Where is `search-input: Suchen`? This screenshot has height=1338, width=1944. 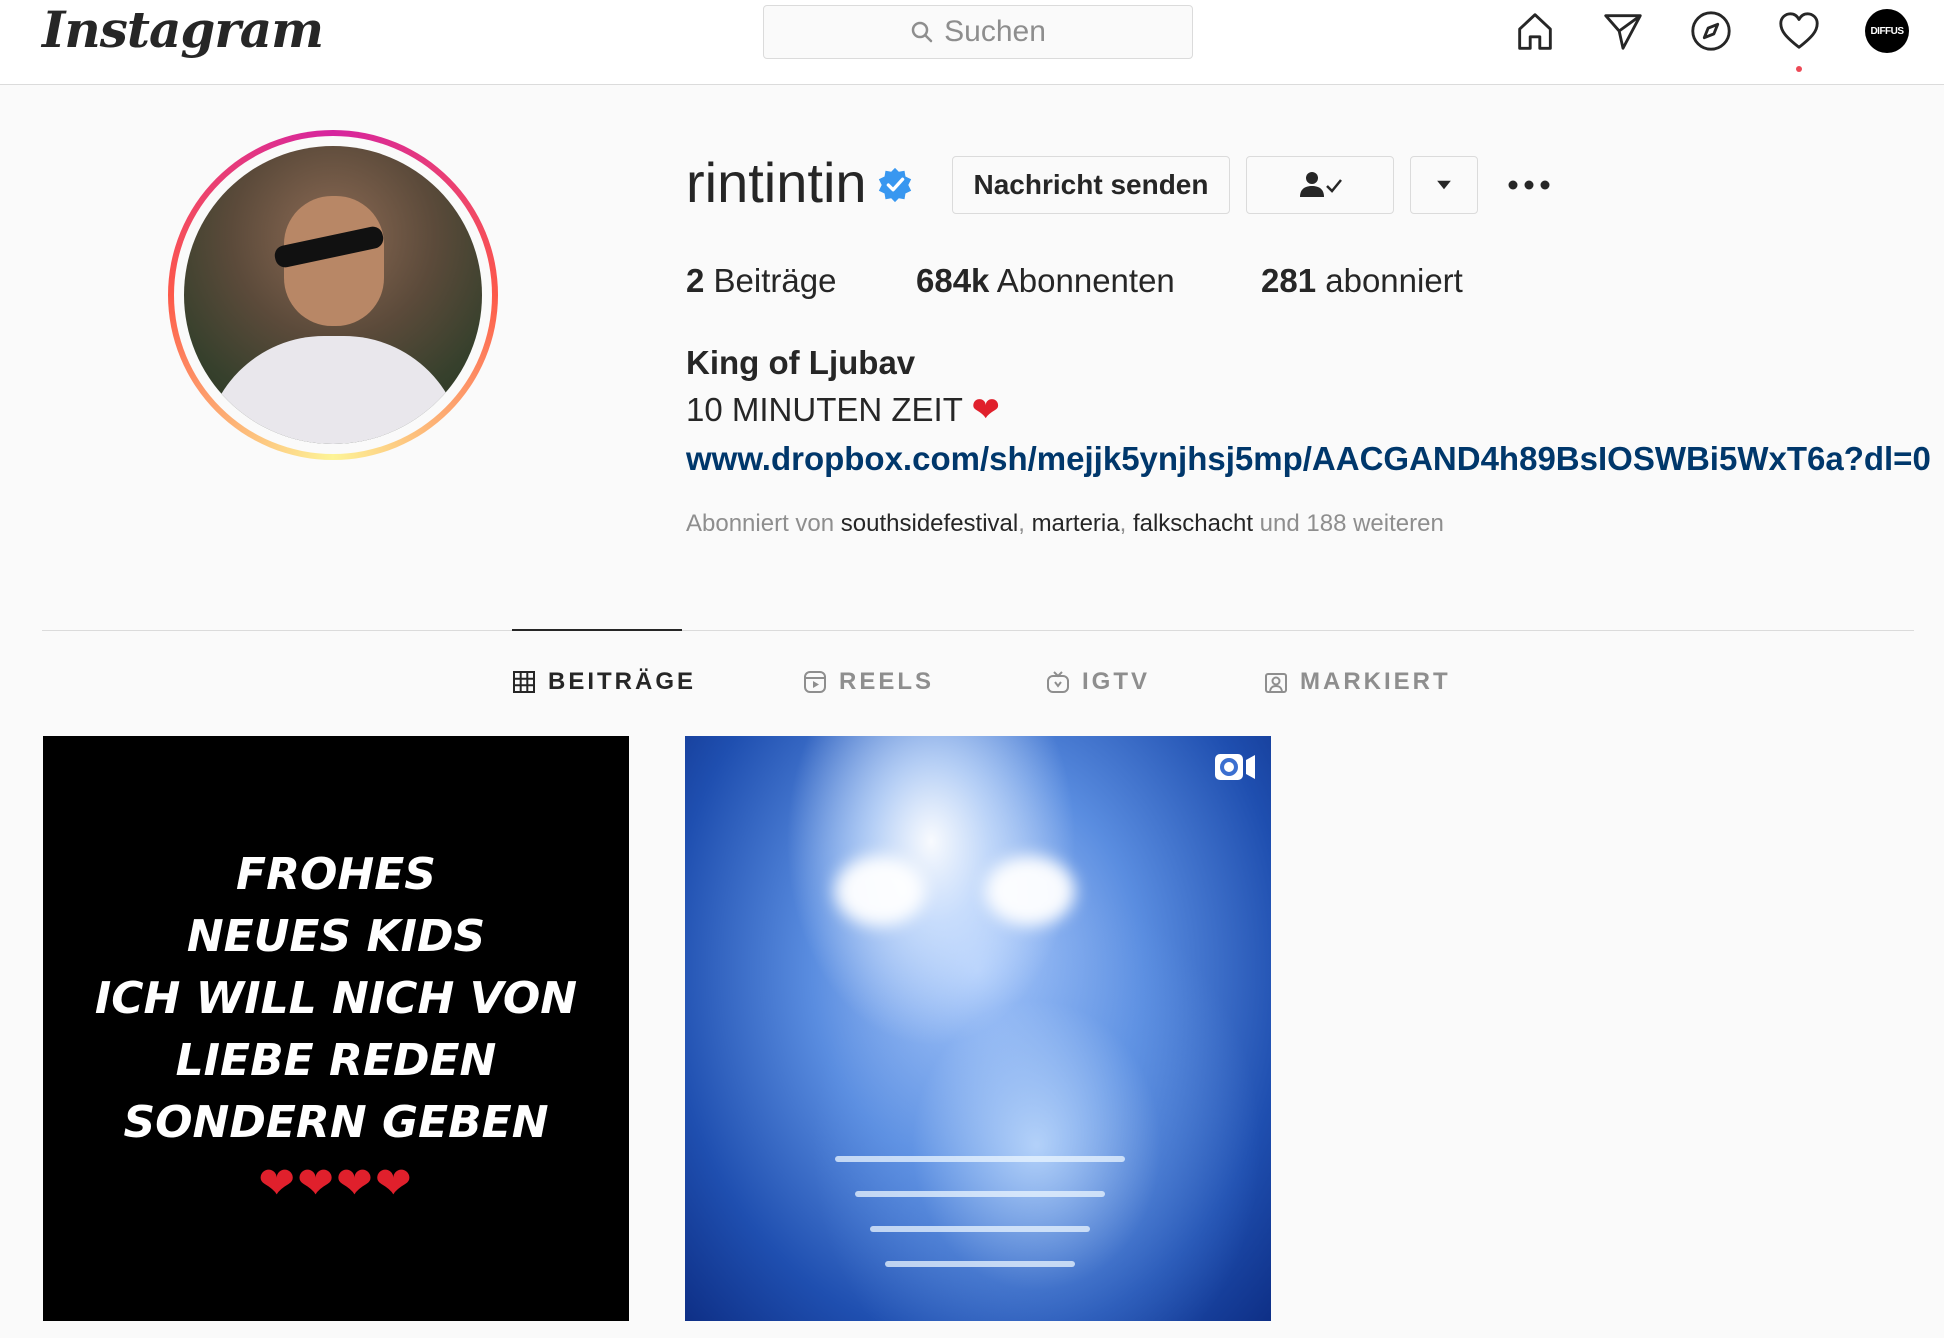
search-input: Suchen is located at coordinates (978, 32).